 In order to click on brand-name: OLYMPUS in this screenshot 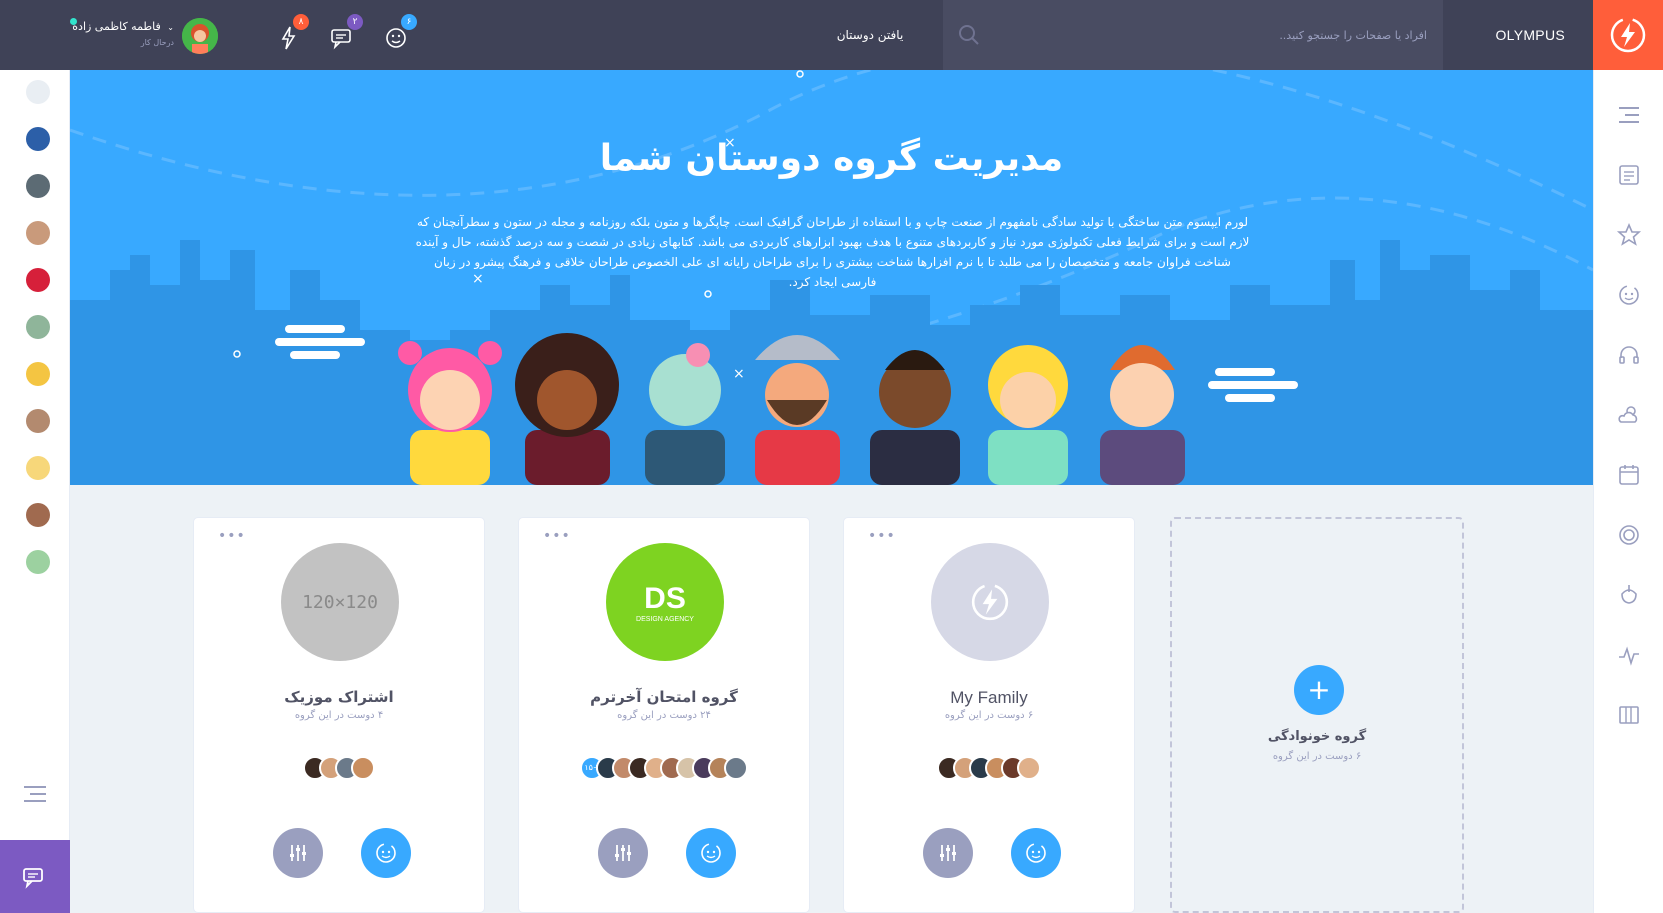, I will do `click(1530, 35)`.